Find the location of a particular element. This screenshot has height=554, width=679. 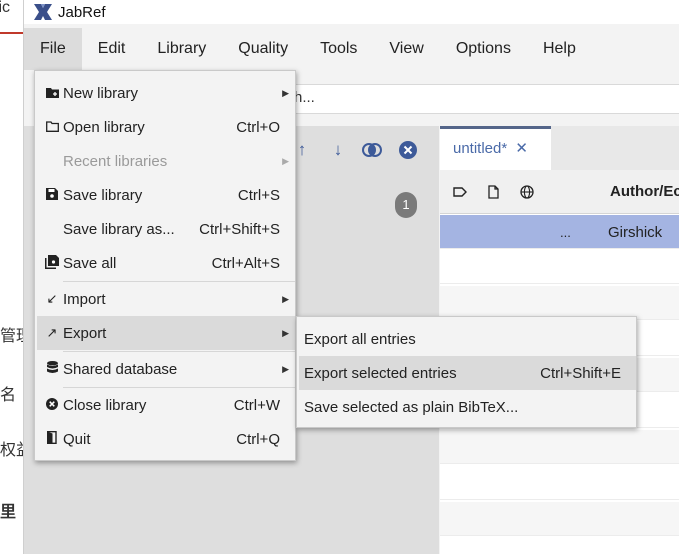

menu-item-label: Export is located at coordinates (85, 333).